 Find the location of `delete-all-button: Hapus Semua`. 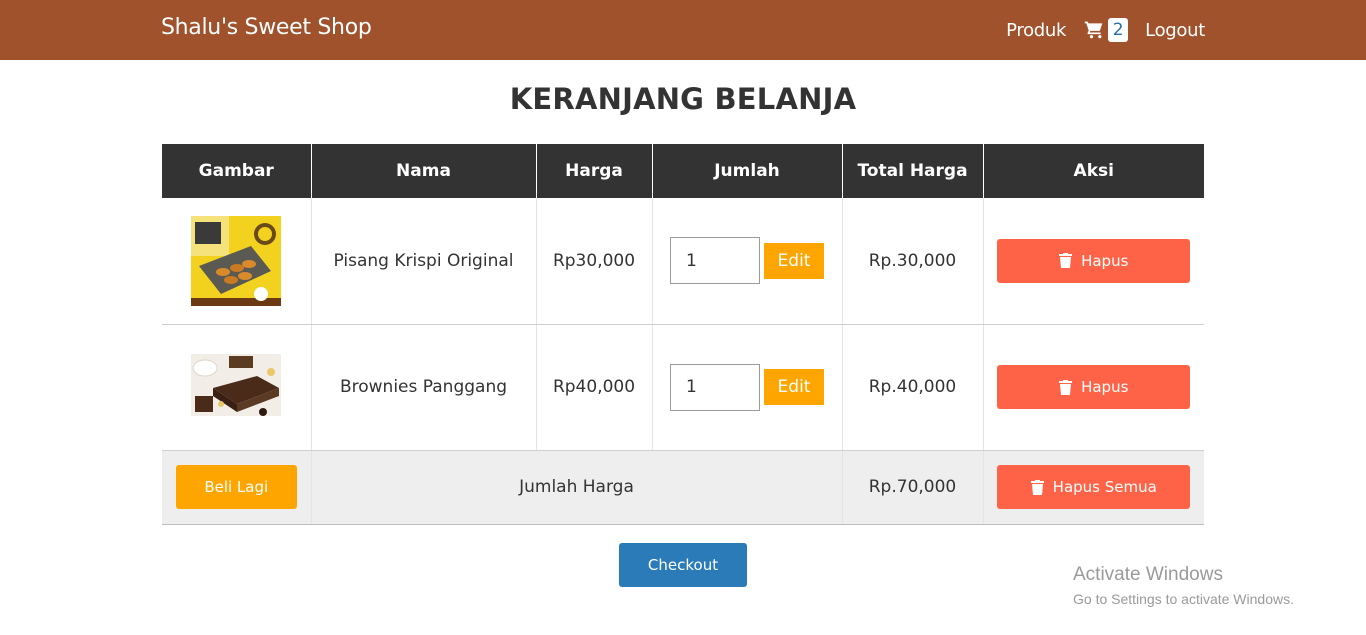

delete-all-button: Hapus Semua is located at coordinates (1094, 487).